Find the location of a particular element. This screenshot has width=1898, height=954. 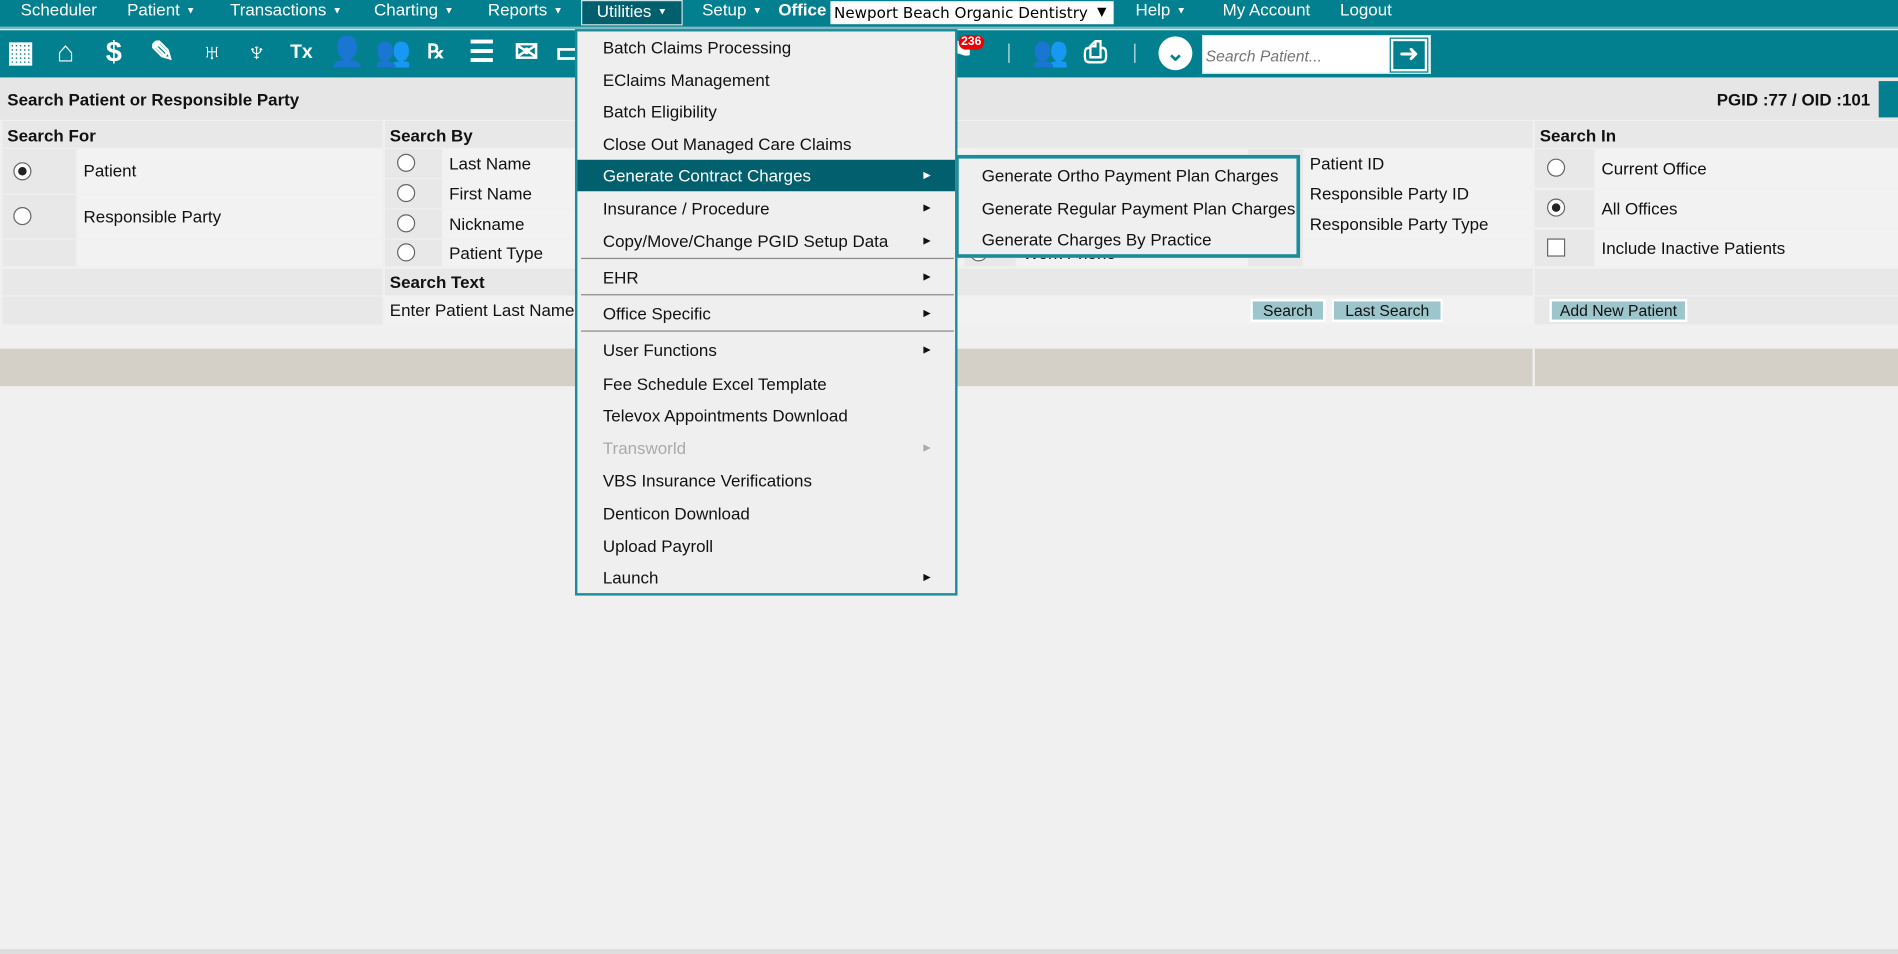

menu-item-batch-claims-processing: Batch Claims Processing is located at coordinates (766, 46).